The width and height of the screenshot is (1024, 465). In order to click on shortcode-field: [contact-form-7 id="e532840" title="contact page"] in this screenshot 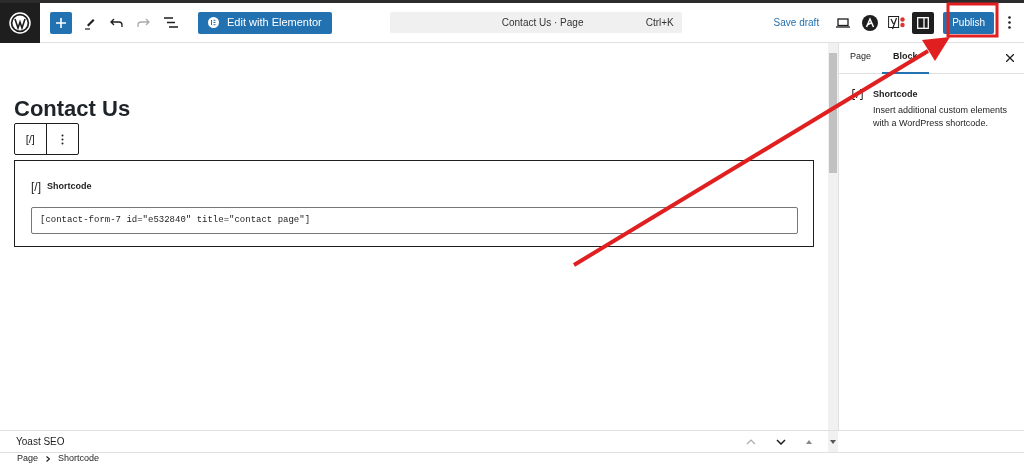, I will do `click(414, 220)`.